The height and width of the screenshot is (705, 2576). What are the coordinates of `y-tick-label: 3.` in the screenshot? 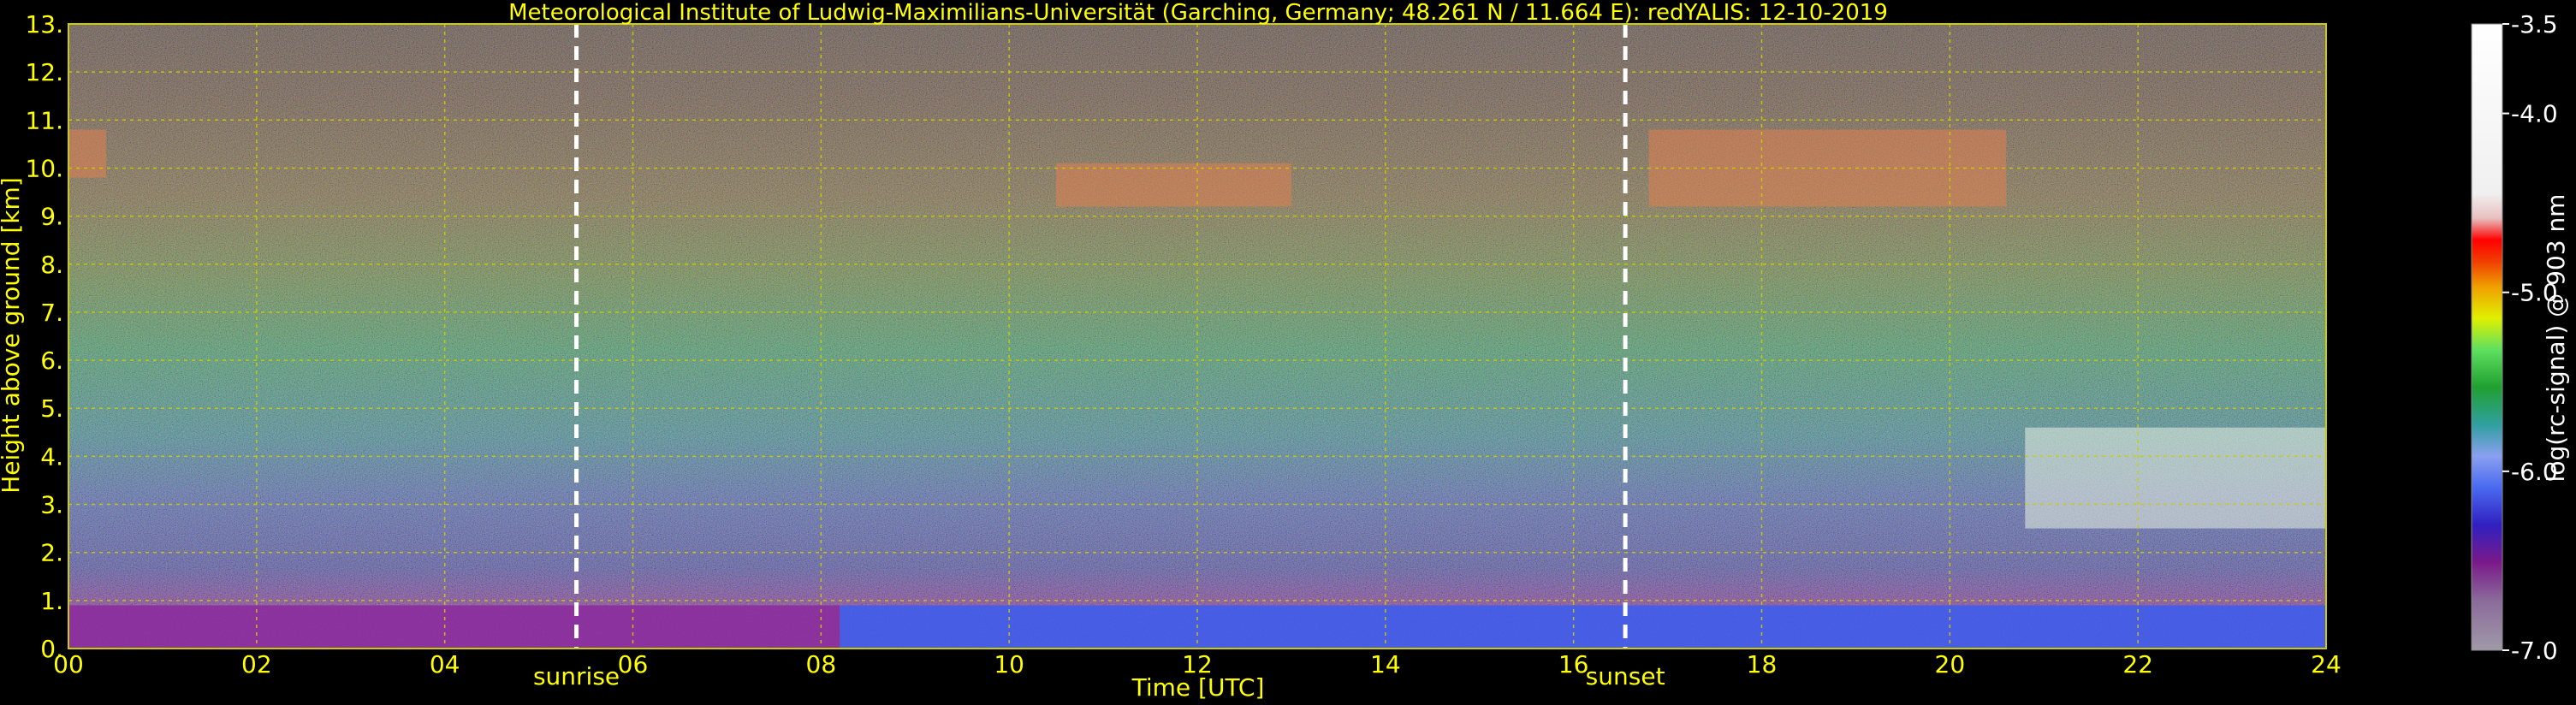 It's located at (51, 505).